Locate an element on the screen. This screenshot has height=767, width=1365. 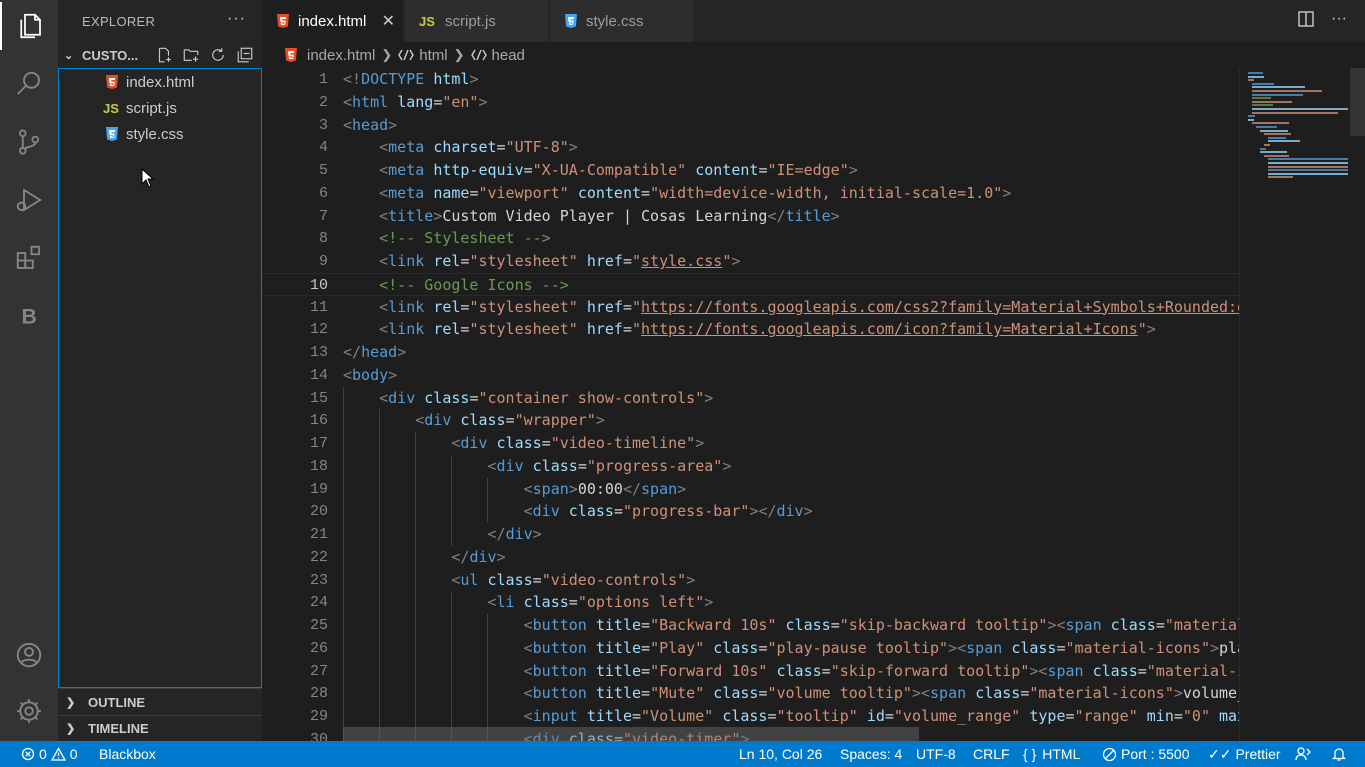
code-line: 1 <!DOCTYPE html> is located at coordinates (750, 79).